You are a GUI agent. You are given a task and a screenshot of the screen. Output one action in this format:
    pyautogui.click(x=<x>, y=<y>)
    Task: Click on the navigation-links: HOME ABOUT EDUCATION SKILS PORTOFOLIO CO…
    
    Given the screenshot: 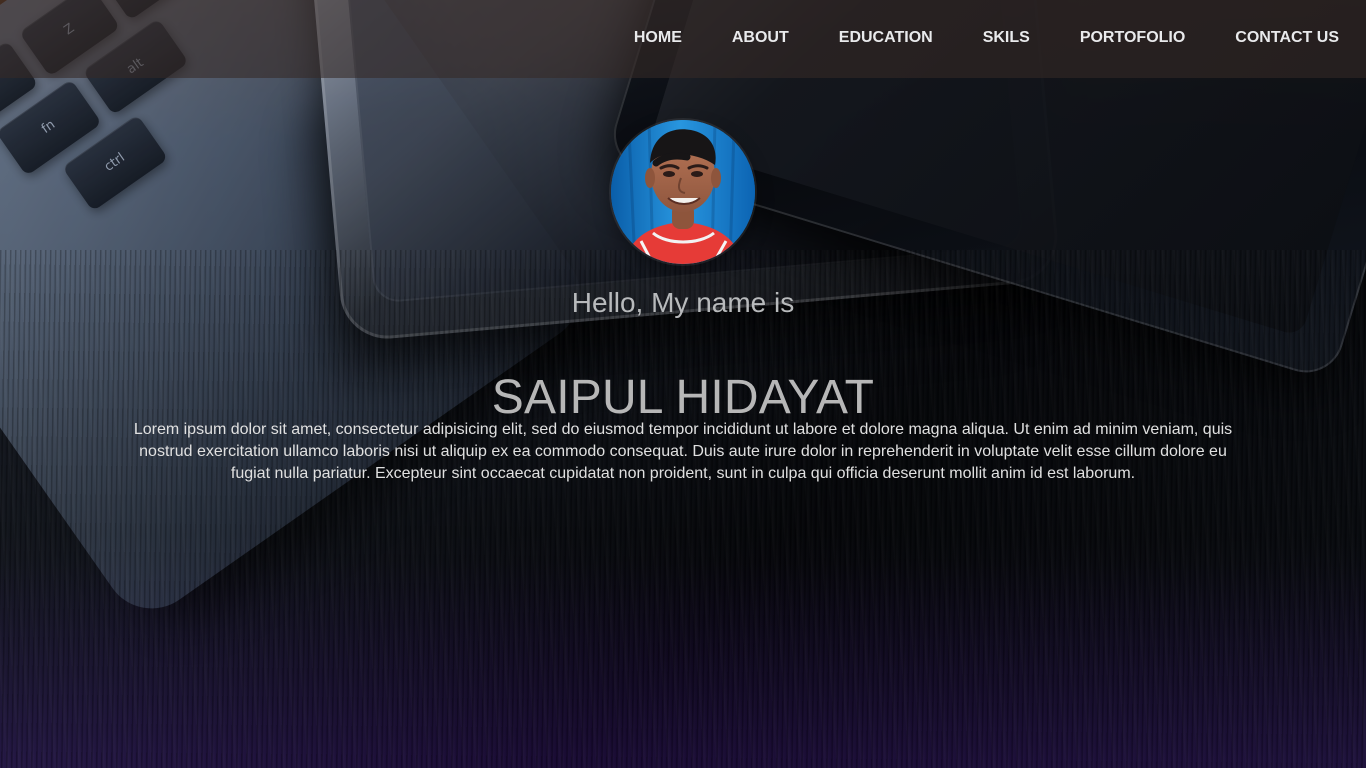 What is the action you would take?
    pyautogui.click(x=986, y=38)
    